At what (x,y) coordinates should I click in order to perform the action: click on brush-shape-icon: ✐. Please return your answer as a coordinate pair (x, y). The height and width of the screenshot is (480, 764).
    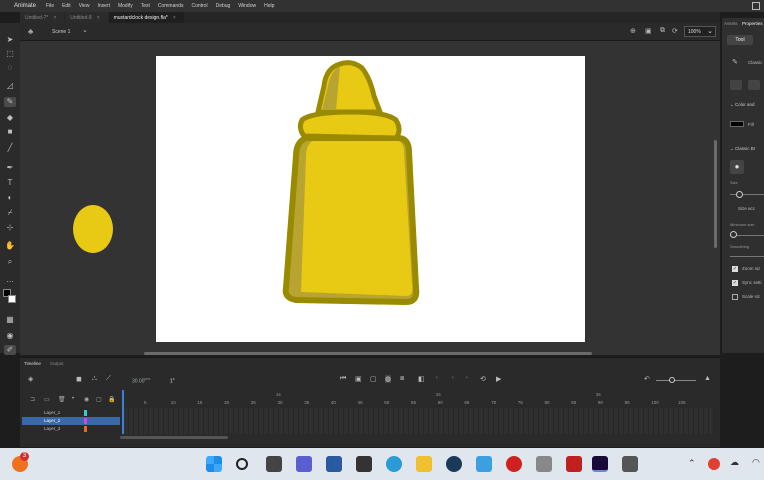
    Looking at the image, I should click on (10, 350).